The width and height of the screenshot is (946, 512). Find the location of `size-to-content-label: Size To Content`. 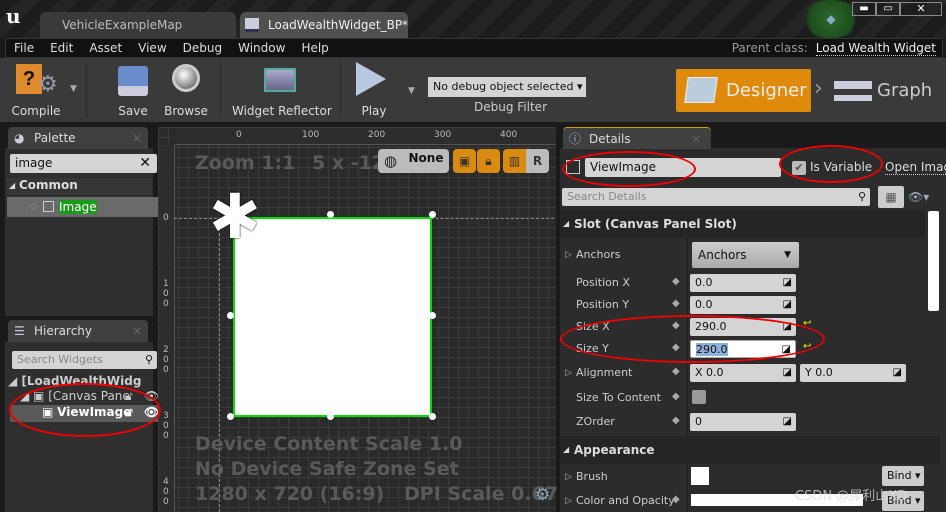

size-to-content-label: Size To Content is located at coordinates (618, 397).